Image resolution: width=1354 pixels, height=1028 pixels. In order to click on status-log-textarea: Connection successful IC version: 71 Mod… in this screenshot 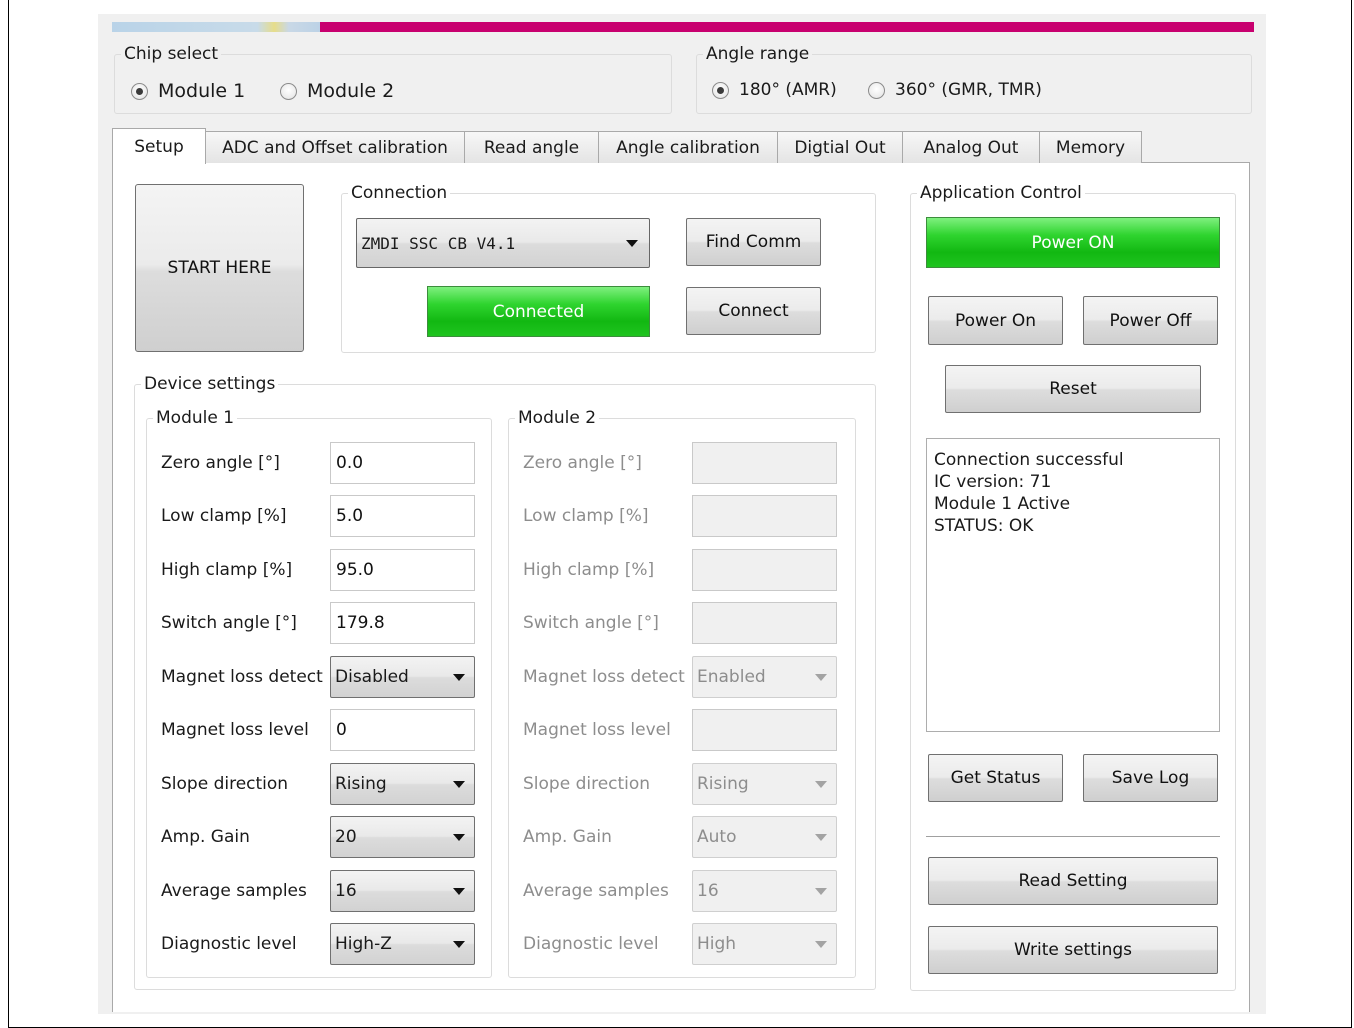, I will do `click(1073, 585)`.